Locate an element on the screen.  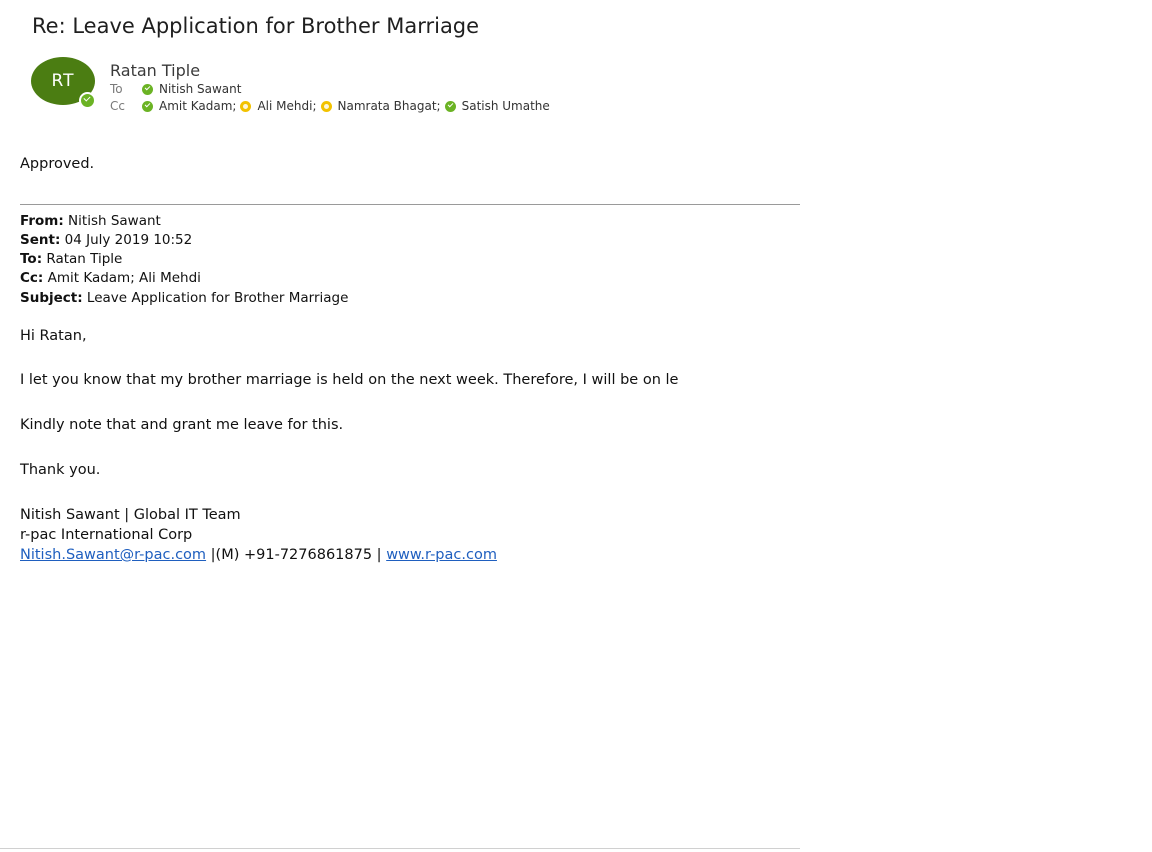
cc-recipient-ali-mehdi: Ali Mehdi; is located at coordinates (278, 106).